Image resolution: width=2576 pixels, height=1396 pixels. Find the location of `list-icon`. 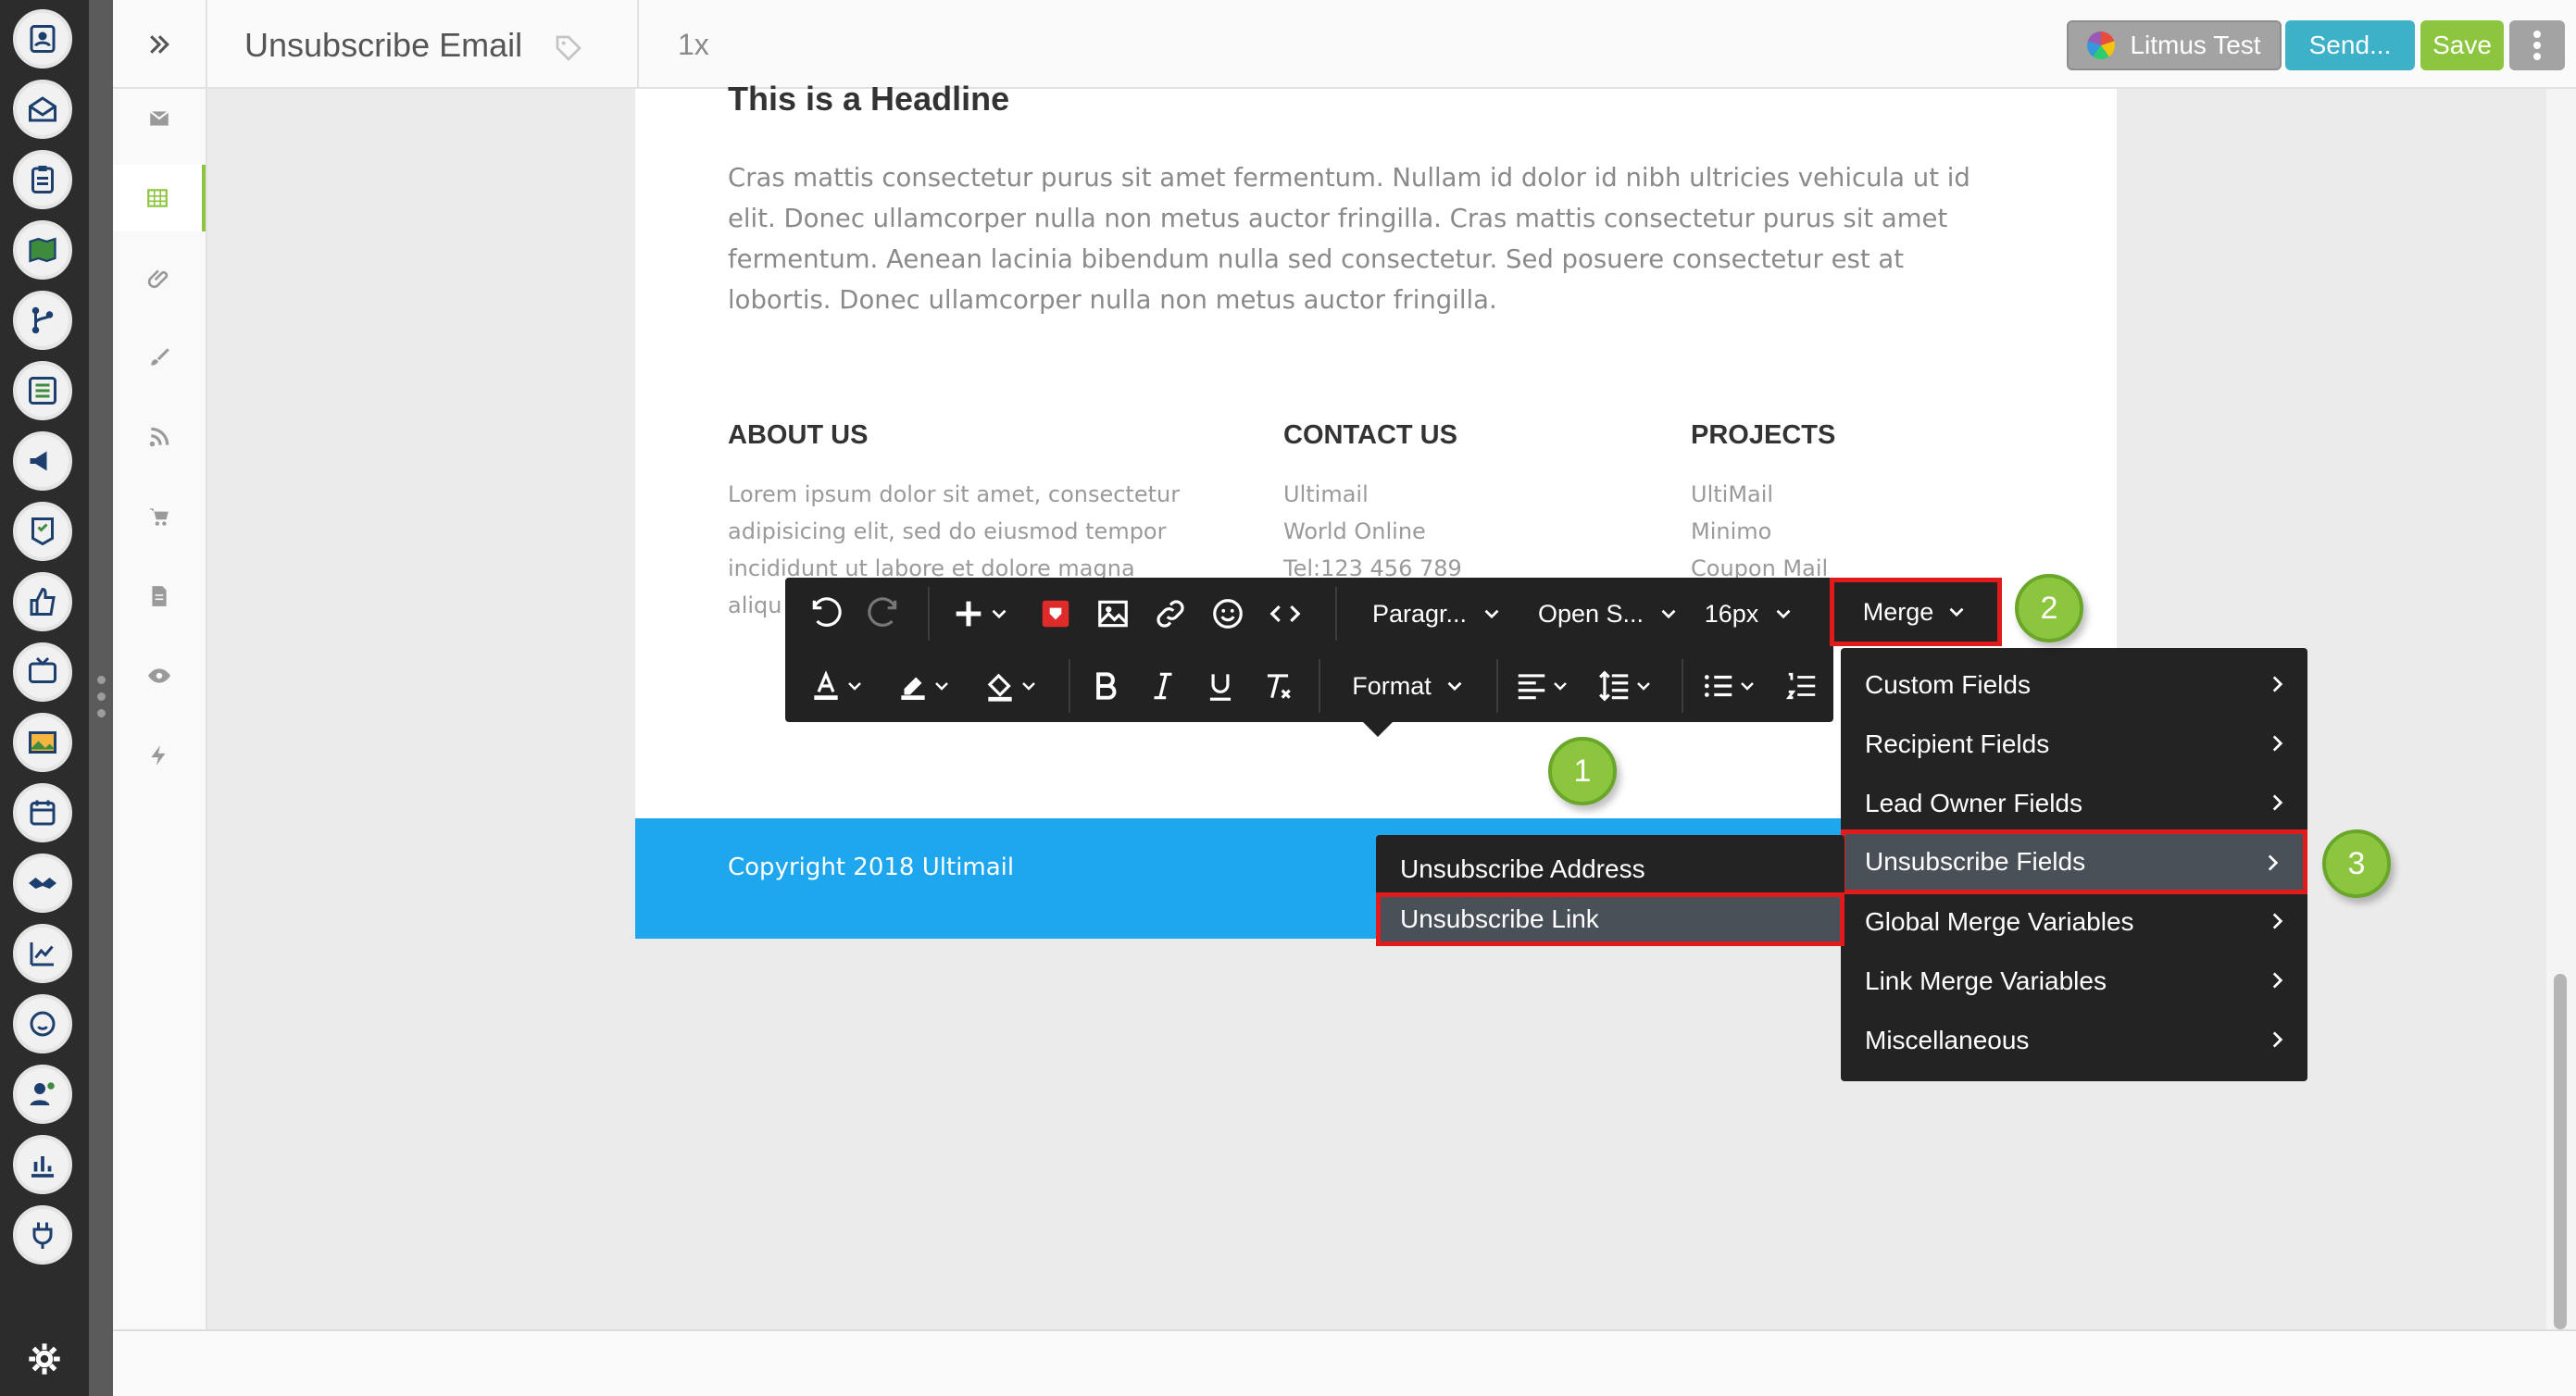

list-icon is located at coordinates (42, 390).